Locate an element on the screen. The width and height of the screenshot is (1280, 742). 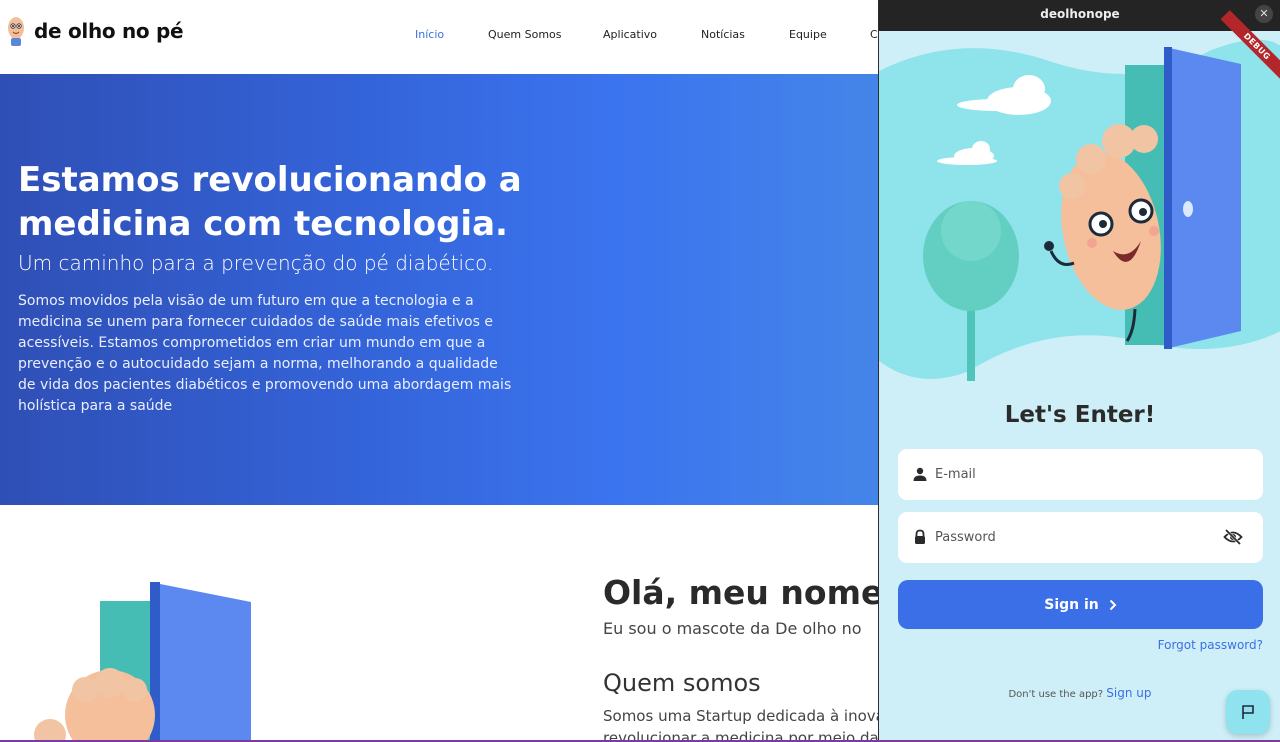
signup-row: Don't use the app? Sign up is located at coordinates (1079, 693).